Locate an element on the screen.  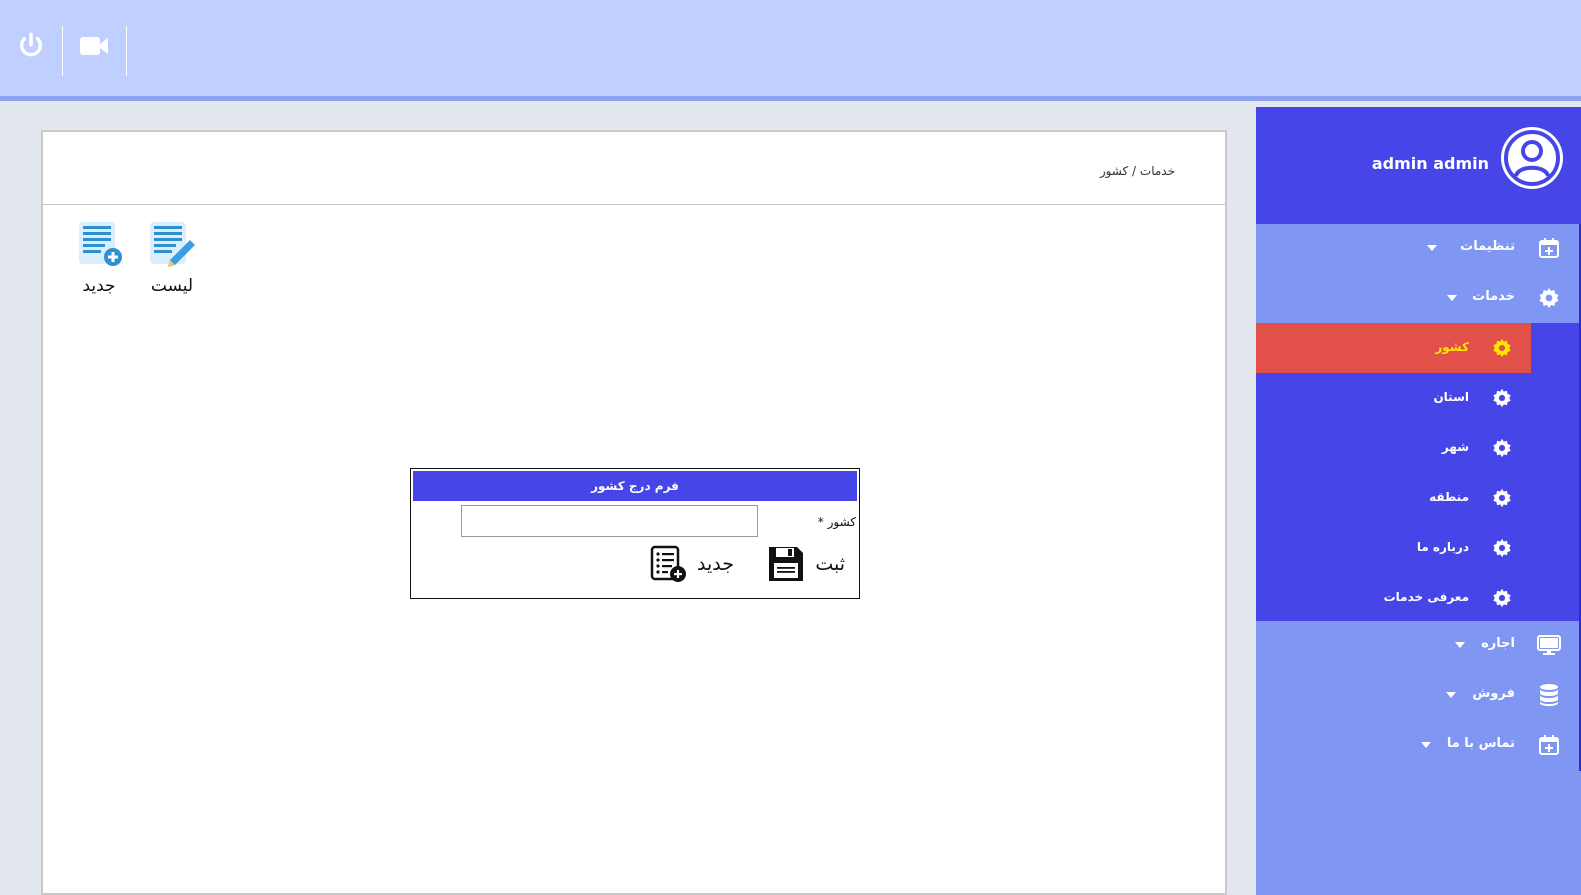
new-button: جدید is located at coordinates (99, 257).